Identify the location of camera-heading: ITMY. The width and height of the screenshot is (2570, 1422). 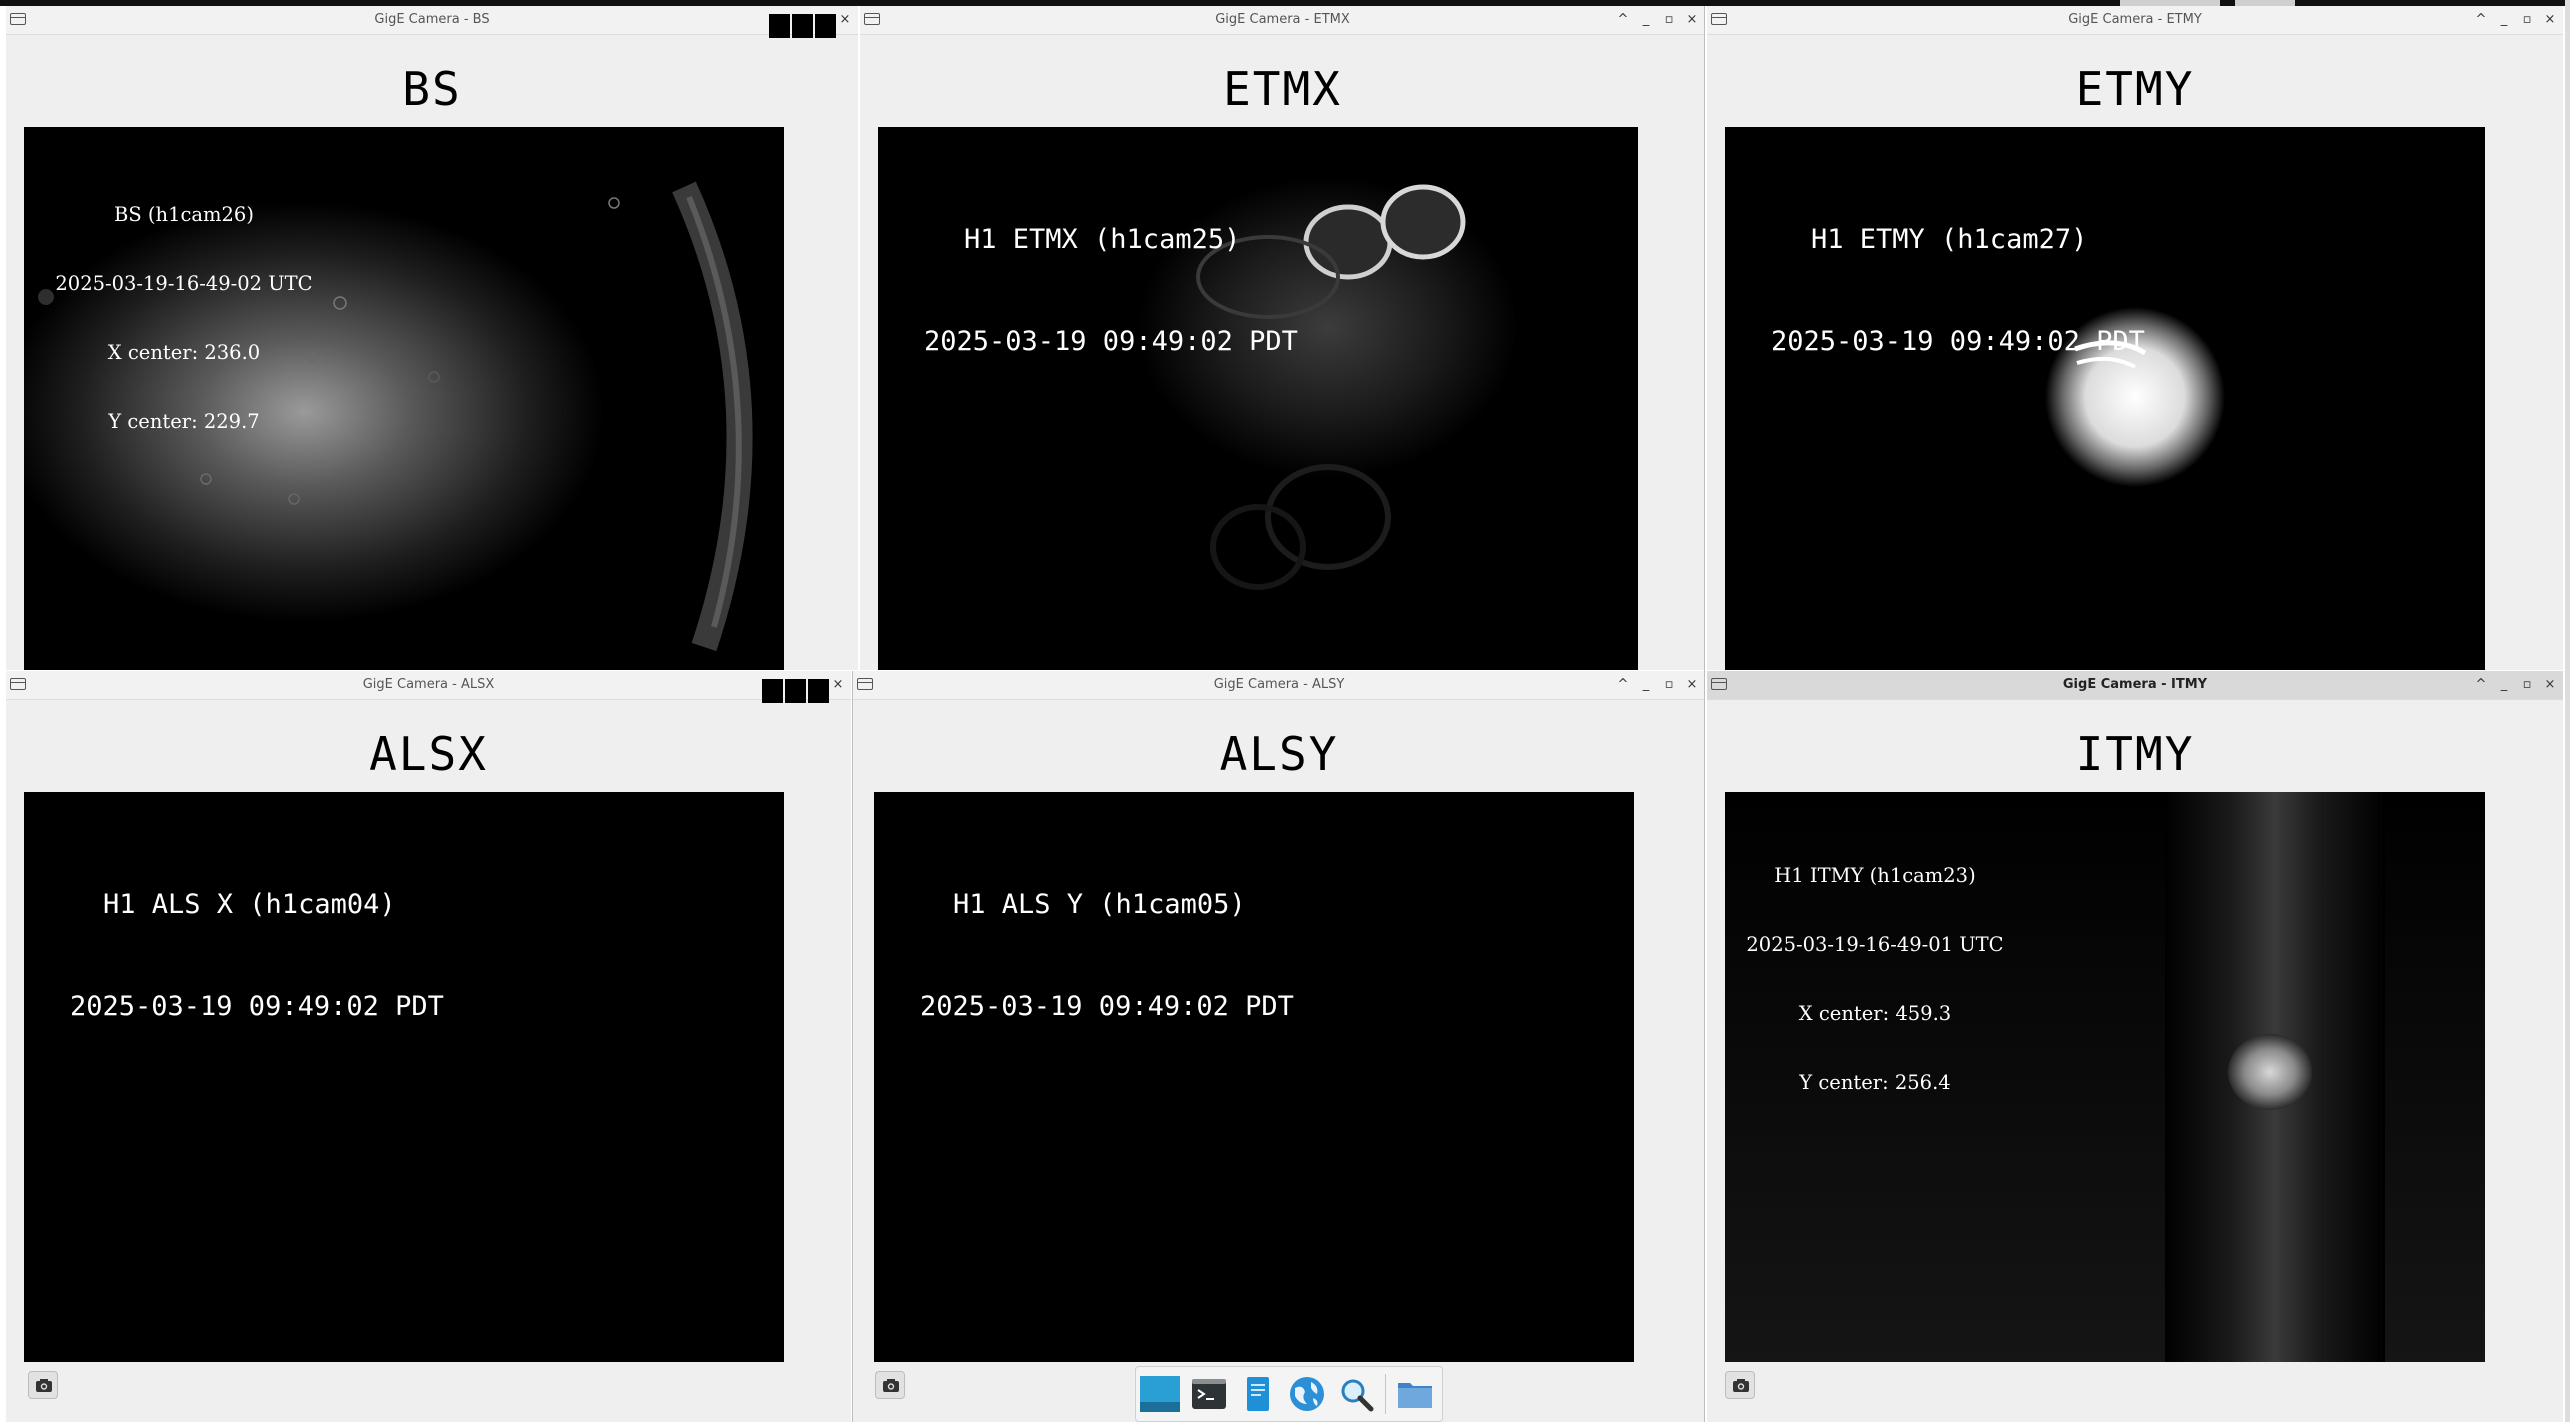
(2135, 754).